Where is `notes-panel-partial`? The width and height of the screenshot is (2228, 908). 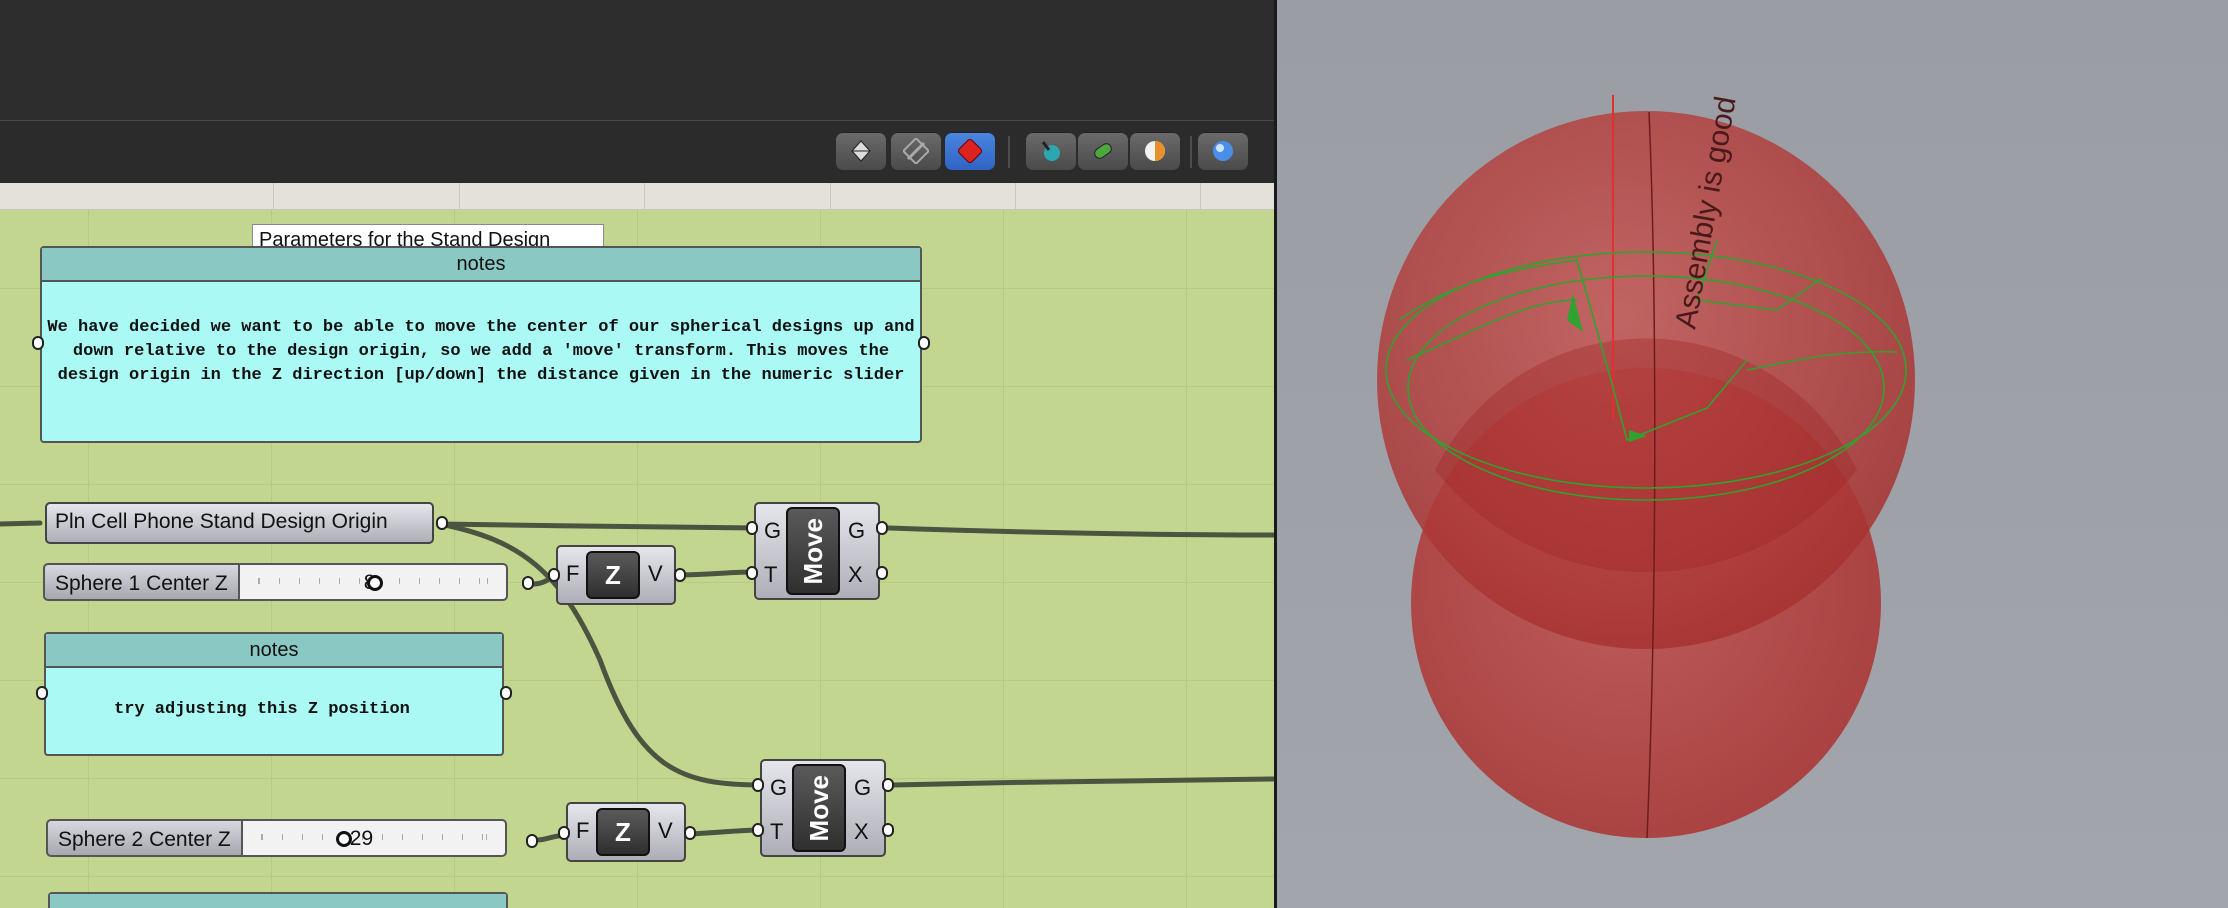
notes-panel-partial is located at coordinates (278, 900).